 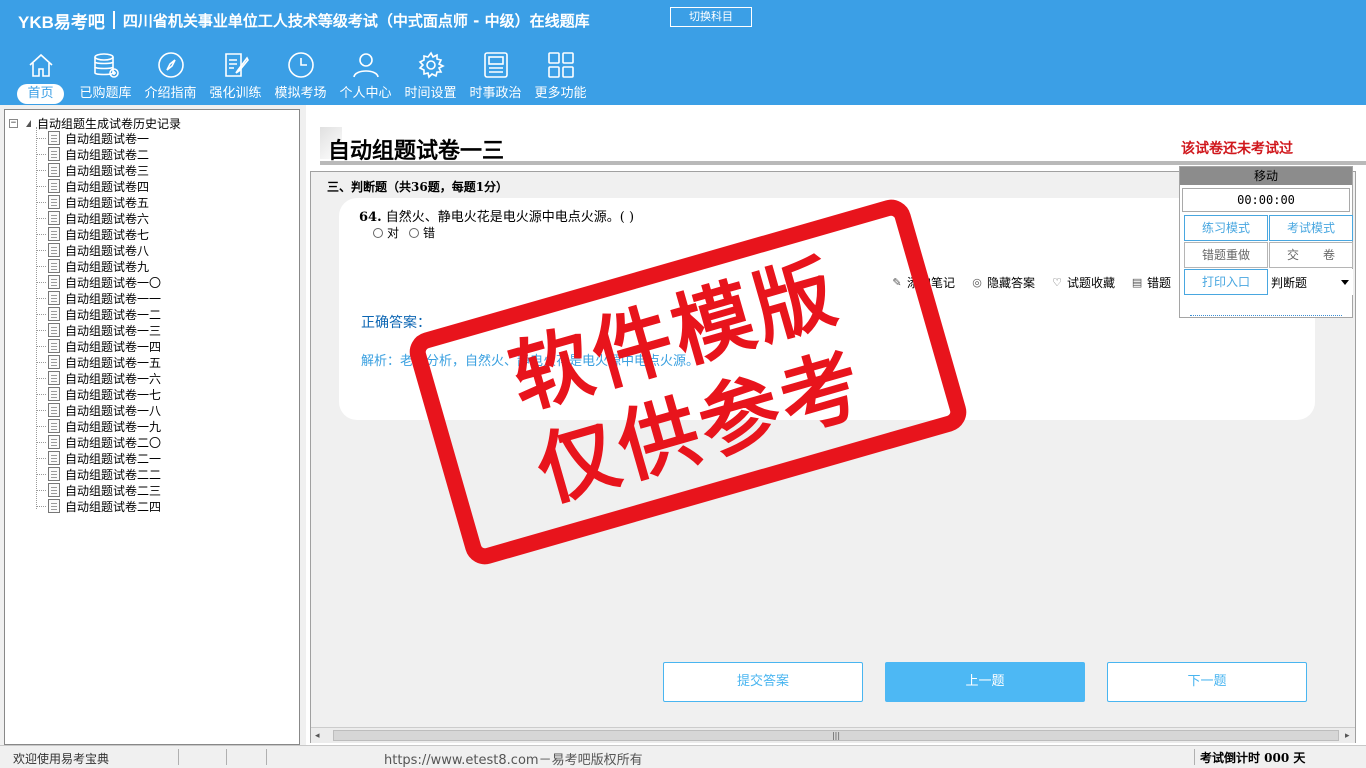 What do you see at coordinates (1011, 283) in the screenshot?
I see `tool-label: 隐藏答案` at bounding box center [1011, 283].